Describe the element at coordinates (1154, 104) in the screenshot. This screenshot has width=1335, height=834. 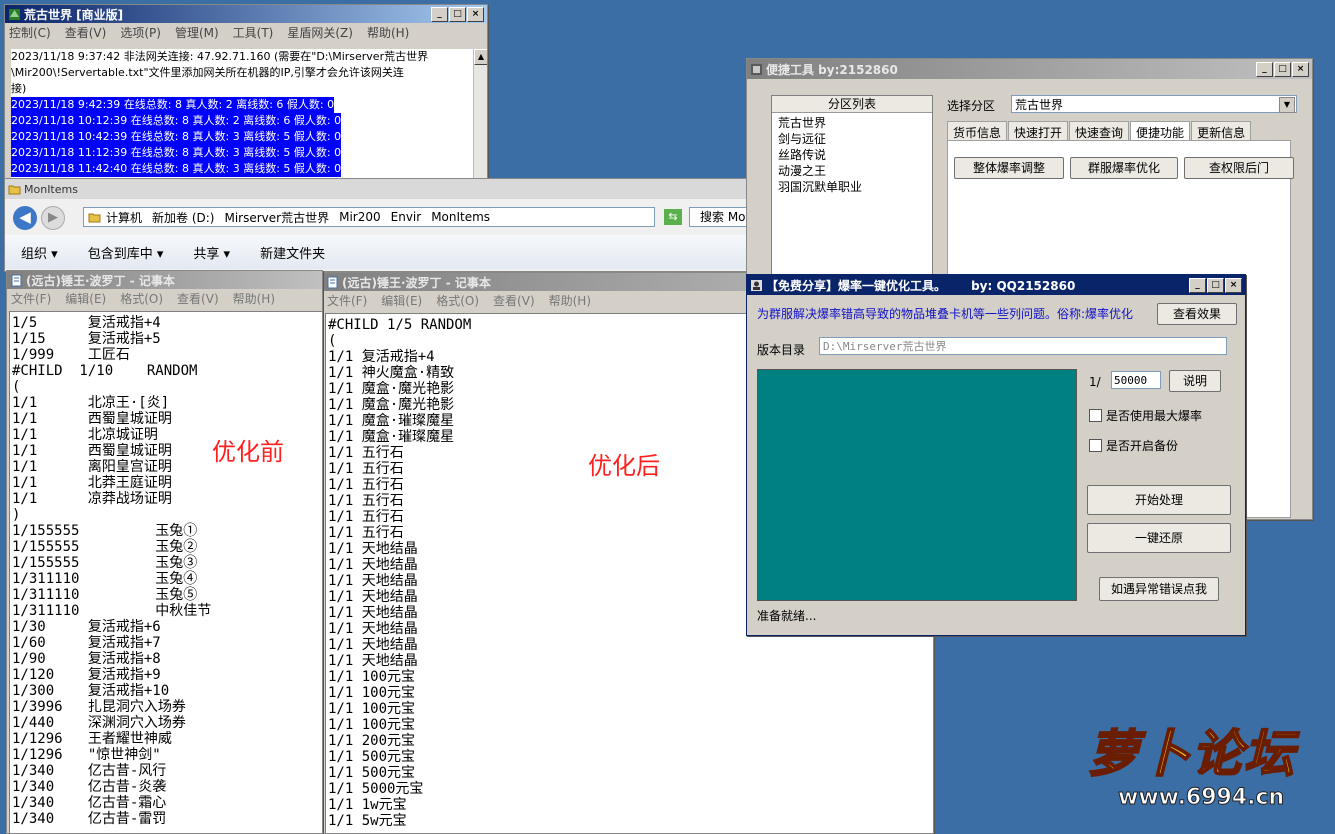
I see `partition-dropdown: 荒古世界 ▼` at that location.